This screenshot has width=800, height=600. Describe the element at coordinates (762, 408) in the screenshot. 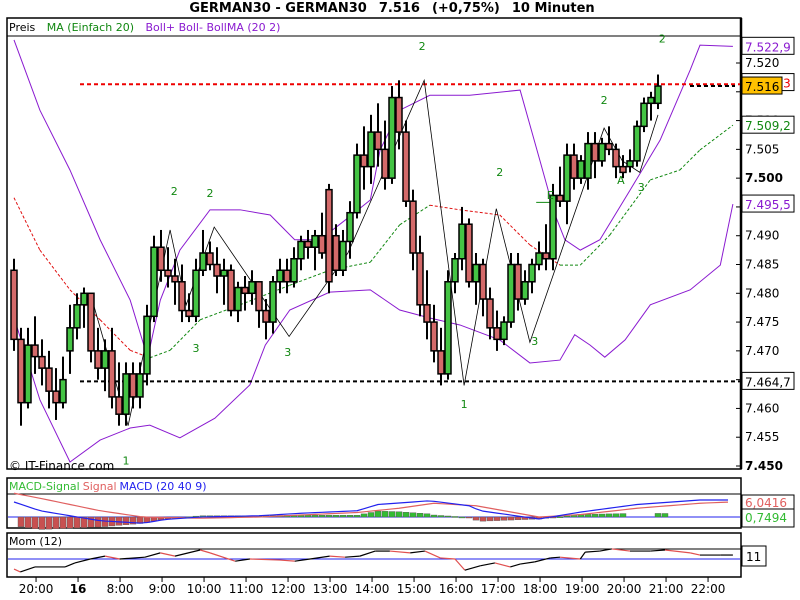

I see `y-tick-label: 7.460` at that location.